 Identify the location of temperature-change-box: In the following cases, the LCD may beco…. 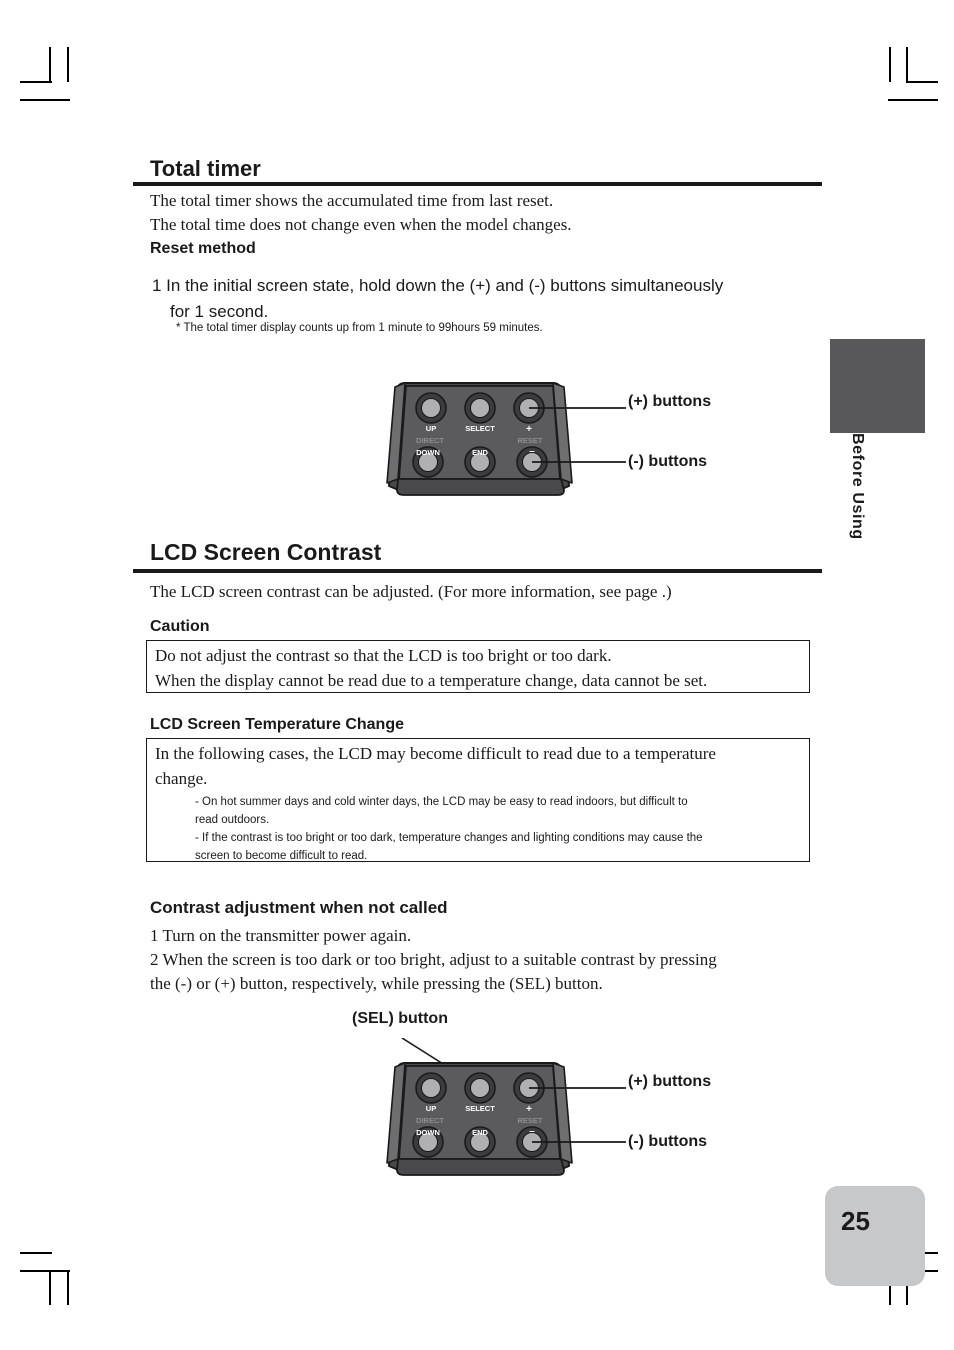
(478, 800).